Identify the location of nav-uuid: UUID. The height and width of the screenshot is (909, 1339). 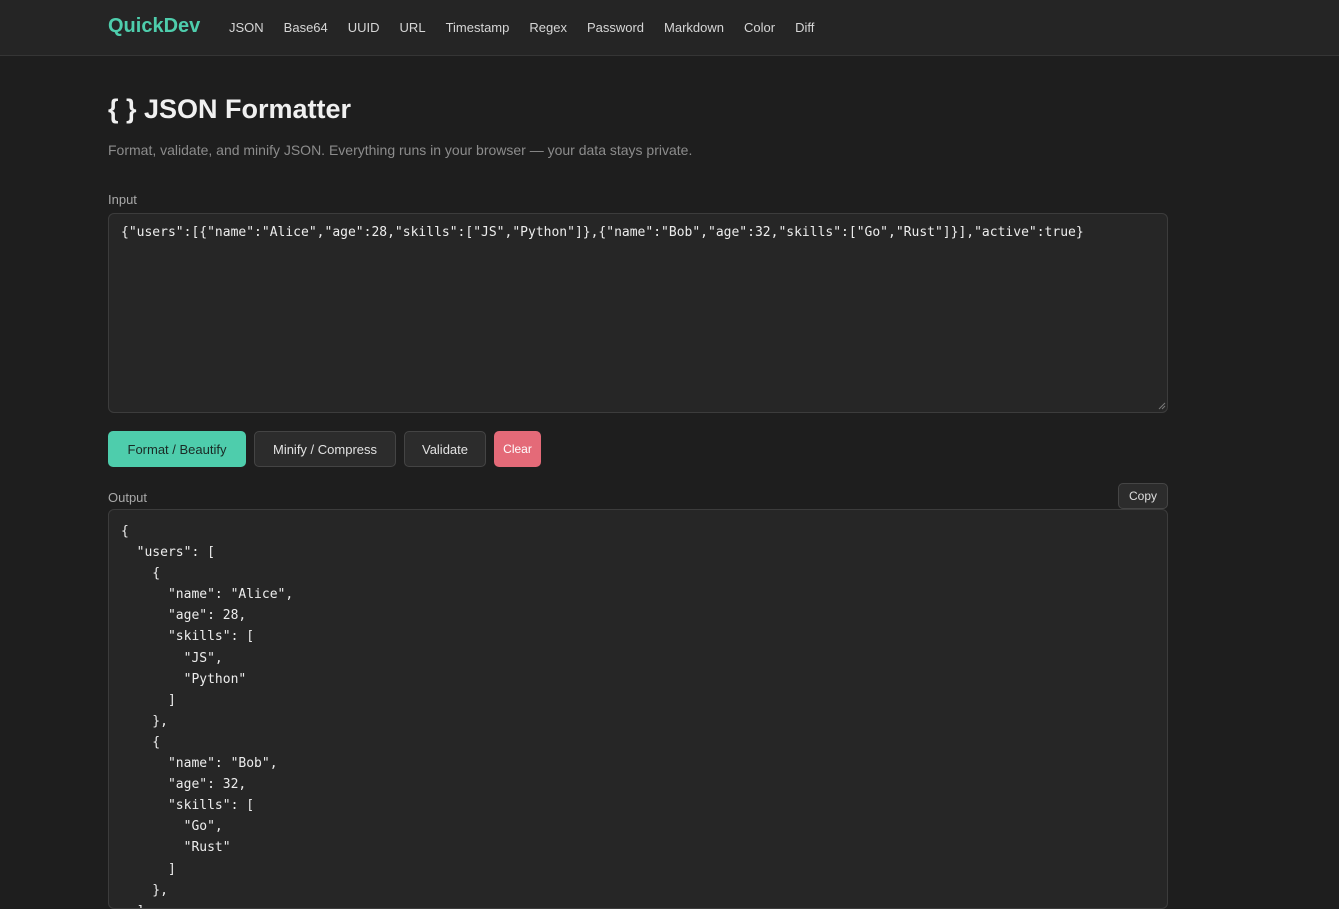
(364, 28).